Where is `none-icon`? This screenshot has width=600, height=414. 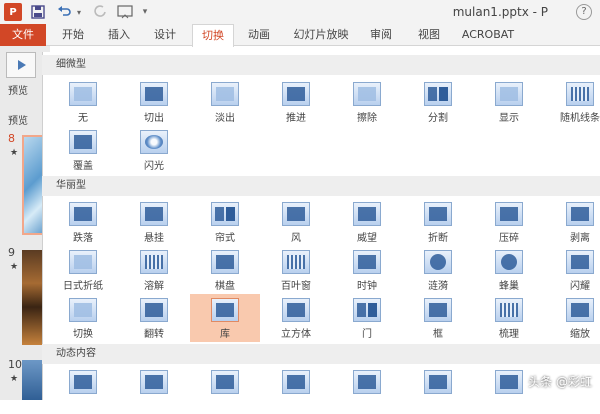 none-icon is located at coordinates (83, 94).